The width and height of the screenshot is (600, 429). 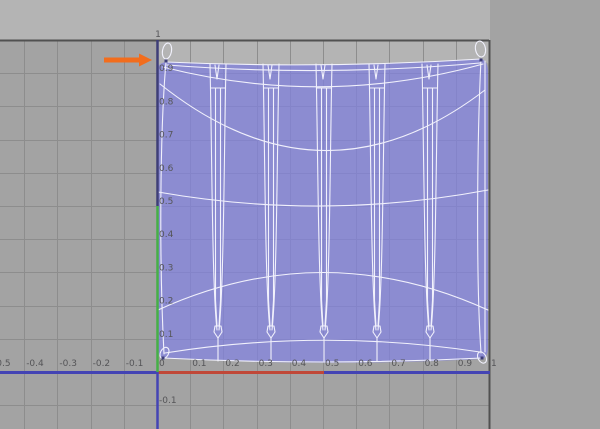 What do you see at coordinates (494, 364) in the screenshot?
I see `u-axis-label: 1` at bounding box center [494, 364].